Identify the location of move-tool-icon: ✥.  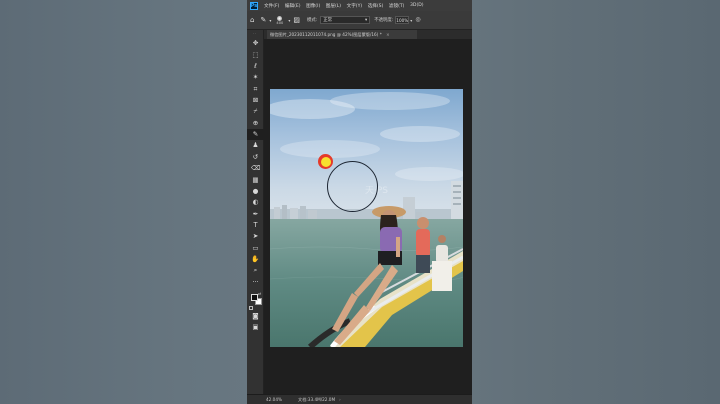
(255, 43).